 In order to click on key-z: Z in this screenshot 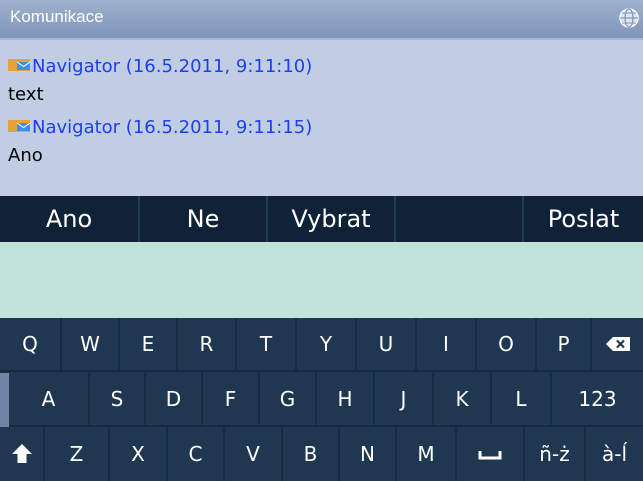, I will do `click(77, 454)`.